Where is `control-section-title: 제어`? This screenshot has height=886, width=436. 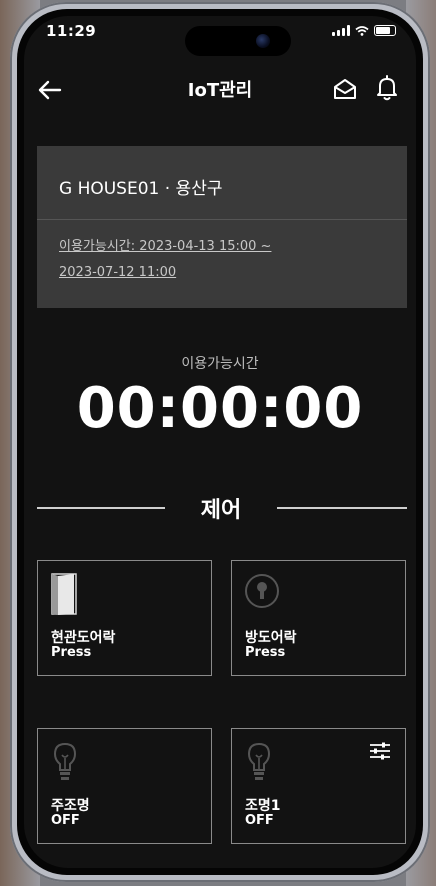 control-section-title: 제어 is located at coordinates (221, 510).